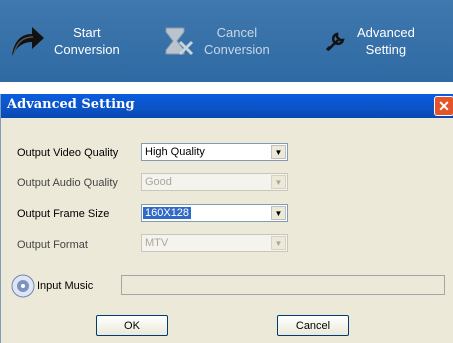 This screenshot has height=343, width=453. Describe the element at coordinates (237, 41) in the screenshot. I see `cancel-conversion-label: Cancel Conversion` at that location.